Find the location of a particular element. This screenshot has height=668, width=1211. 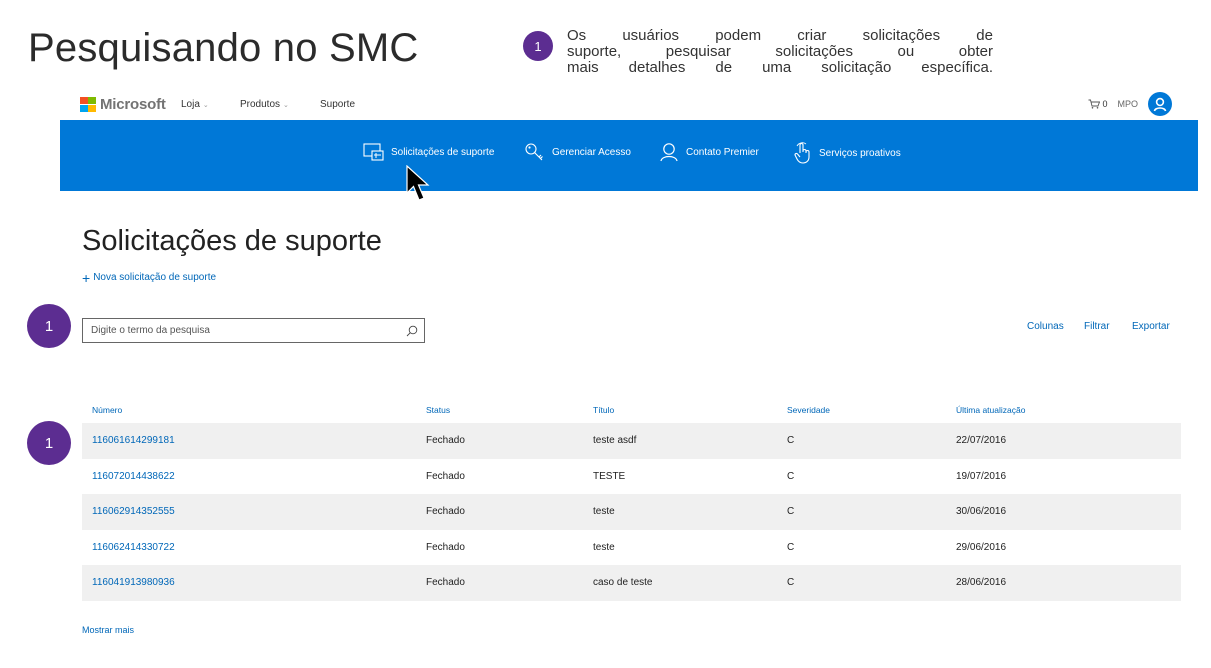

updated-cell: 28/06/2016 is located at coordinates (981, 582).